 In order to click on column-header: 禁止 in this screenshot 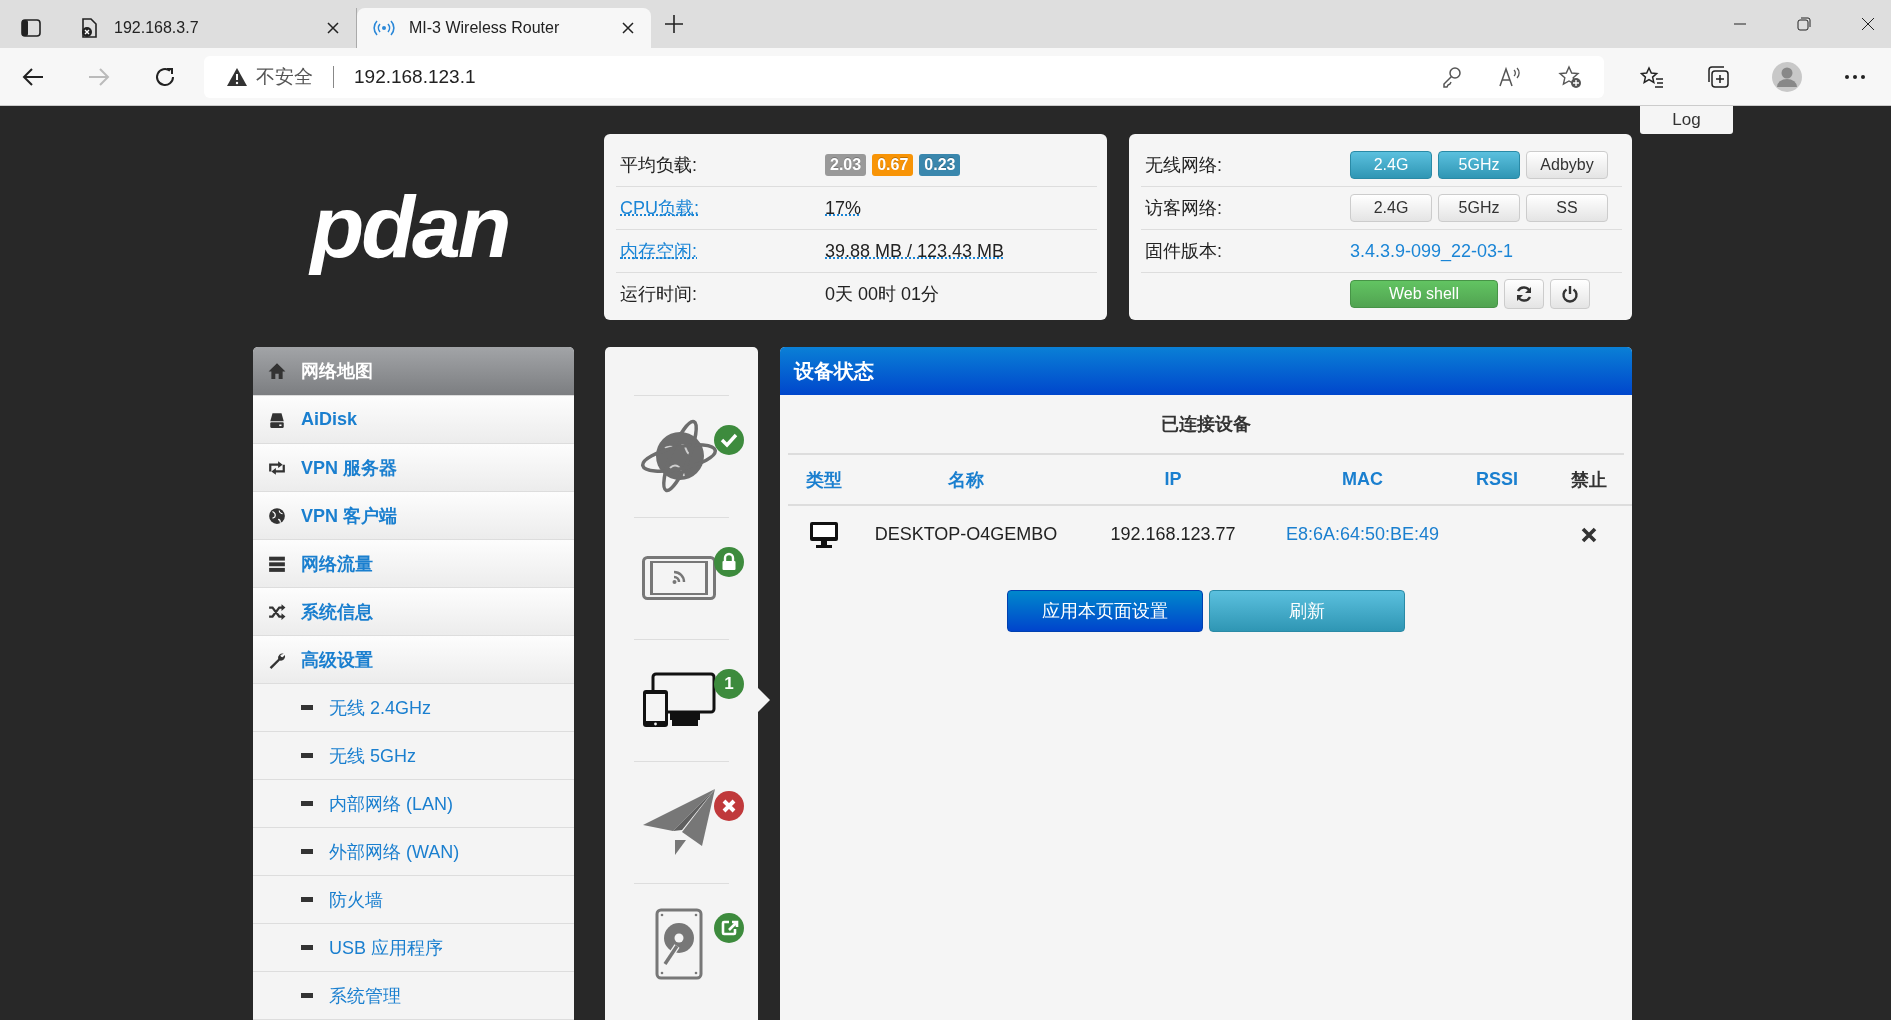, I will do `click(1587, 480)`.